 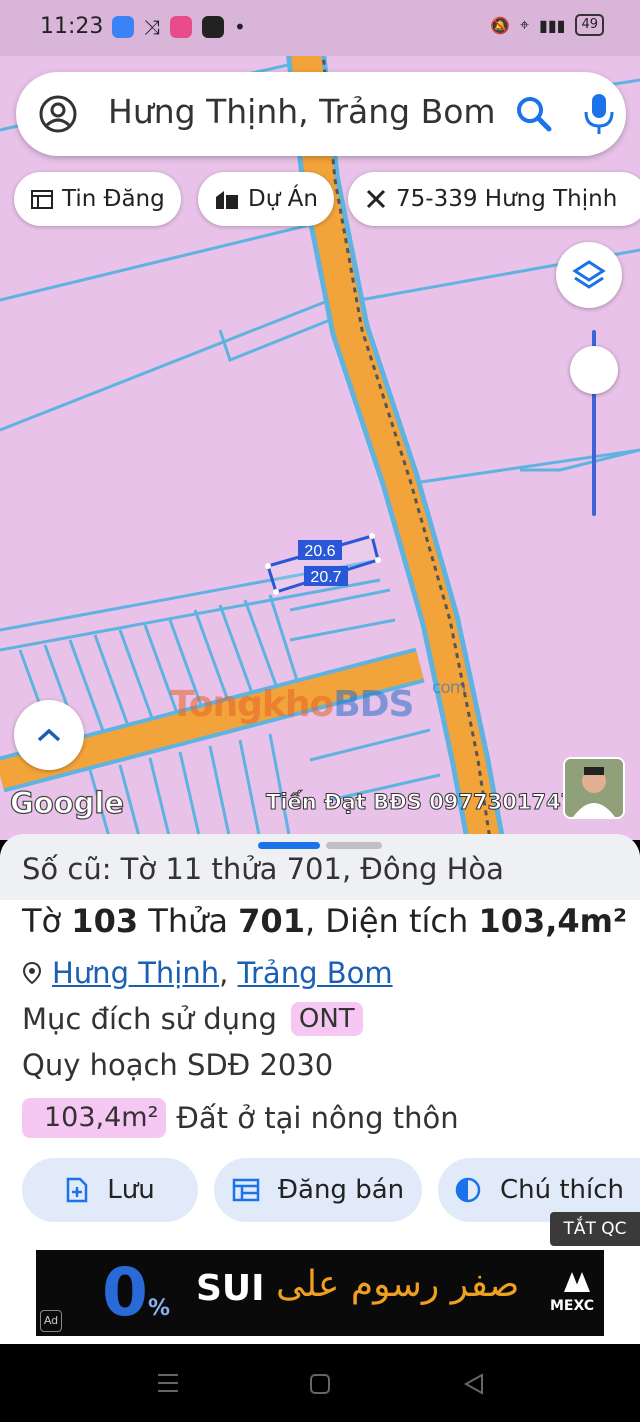 I want to click on person-photo-icon, so click(x=594, y=788).